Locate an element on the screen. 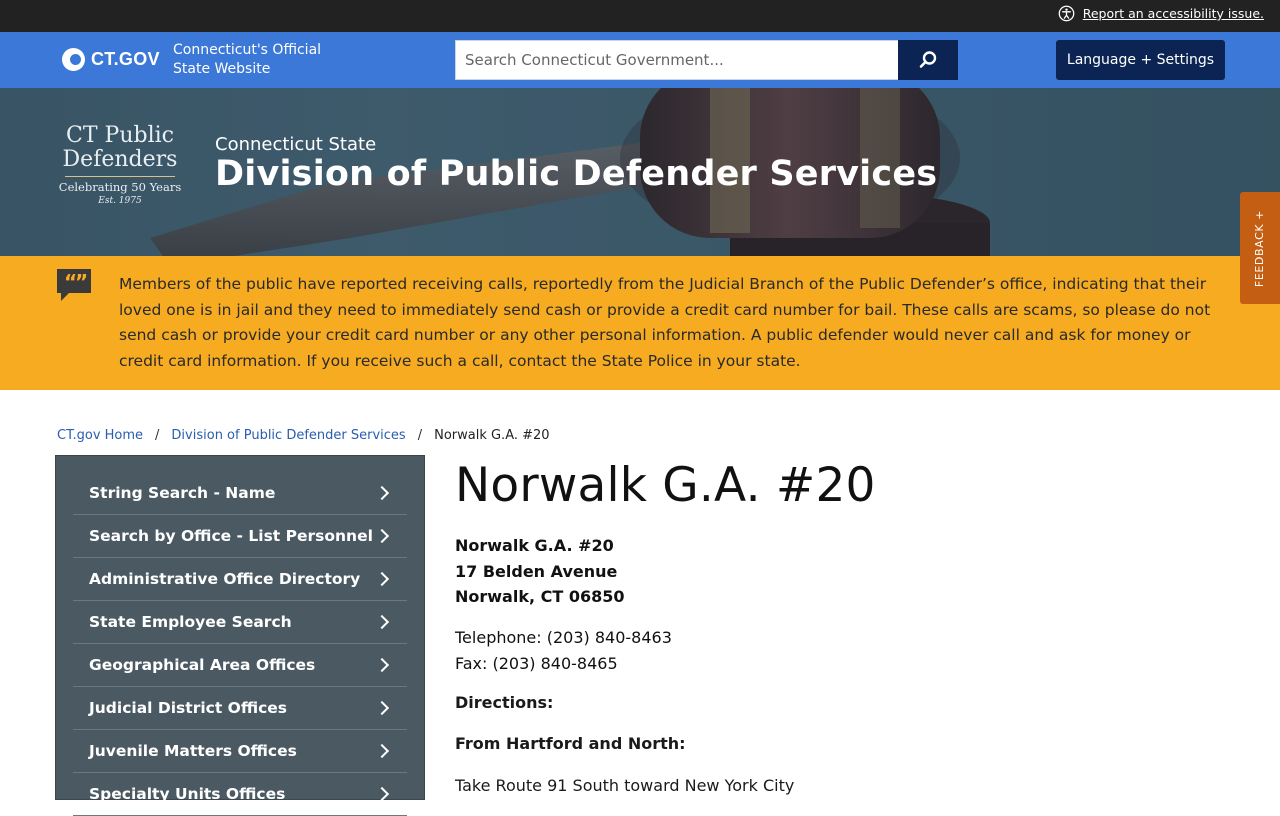 This screenshot has height=816, width=1280. accessibility-link-label: Report an accessibility issue. is located at coordinates (1173, 13).